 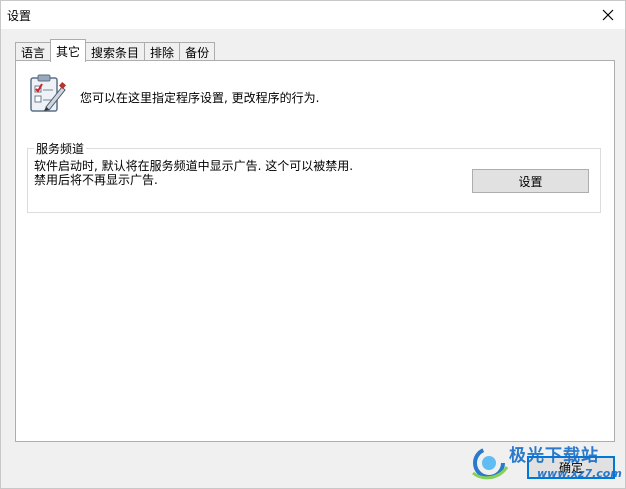 I want to click on tab-language: 语言, so click(x=33, y=51).